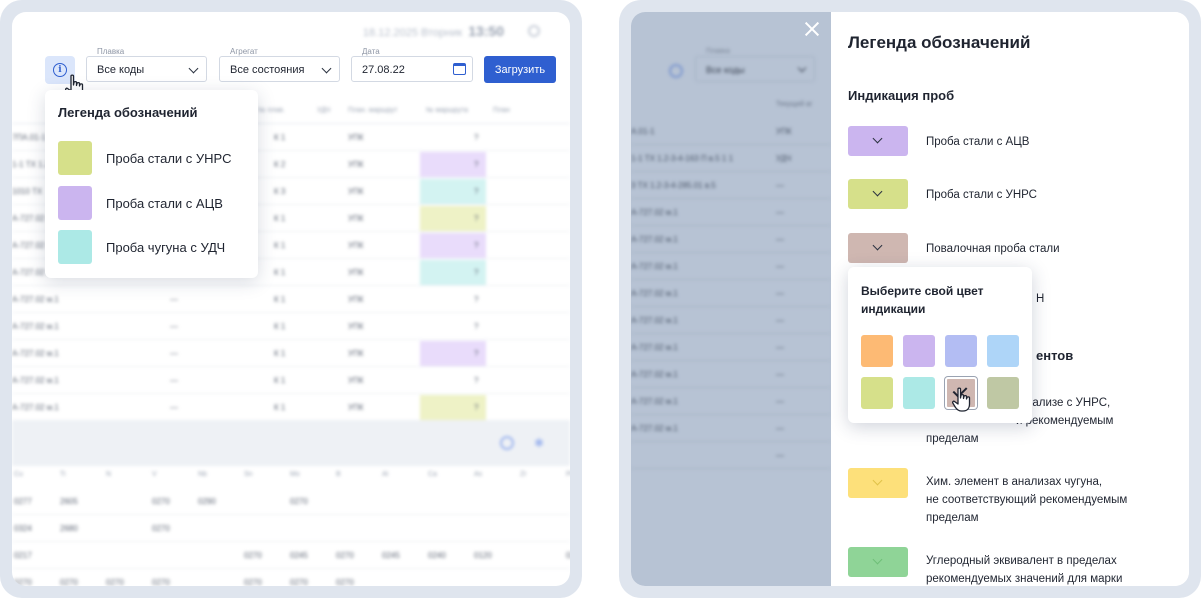 The image size is (1201, 598). Describe the element at coordinates (291, 555) in the screenshot. I see `table-row: 0217 0270 0245 0270 0245 0240 0120 0270` at that location.